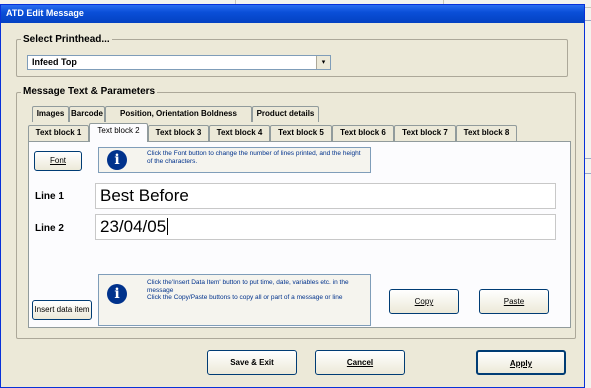 The image size is (591, 388). What do you see at coordinates (45, 13) in the screenshot?
I see `window-title: ATD Edit Message` at bounding box center [45, 13].